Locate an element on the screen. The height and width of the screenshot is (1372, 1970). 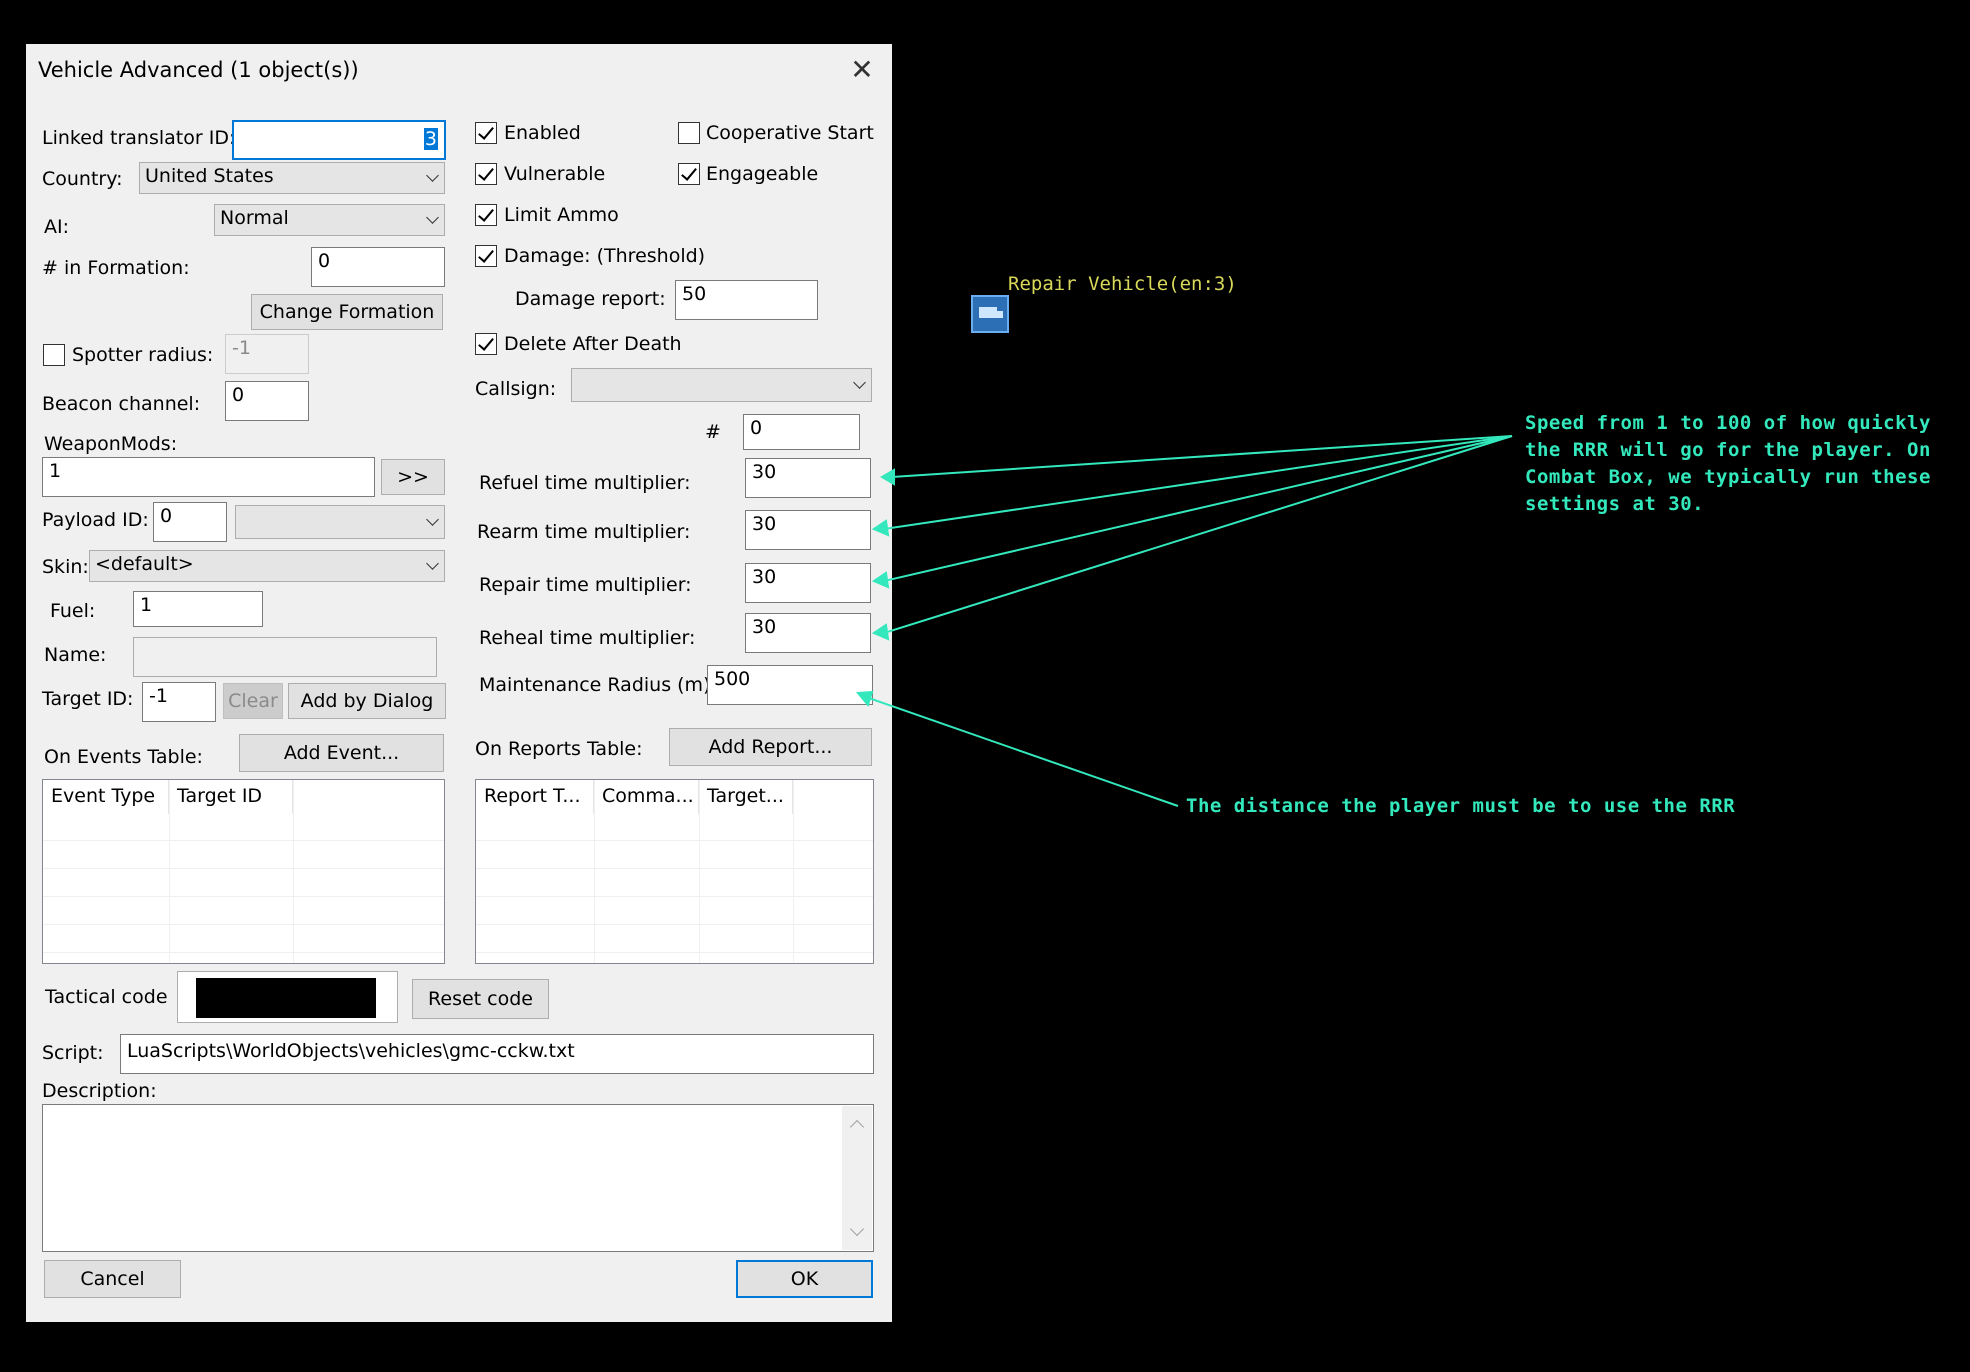
arrowhead-reheal is located at coordinates (880, 632).